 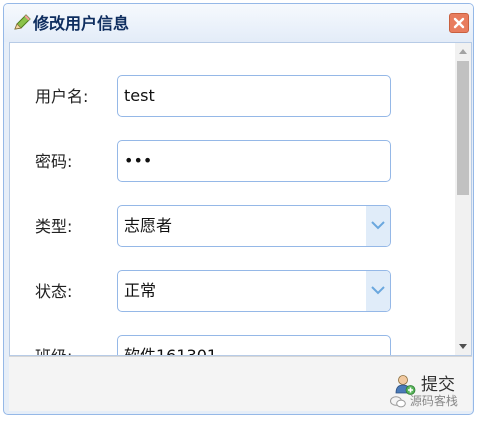 I want to click on scroll-up-arrow-icon, so click(x=463, y=51).